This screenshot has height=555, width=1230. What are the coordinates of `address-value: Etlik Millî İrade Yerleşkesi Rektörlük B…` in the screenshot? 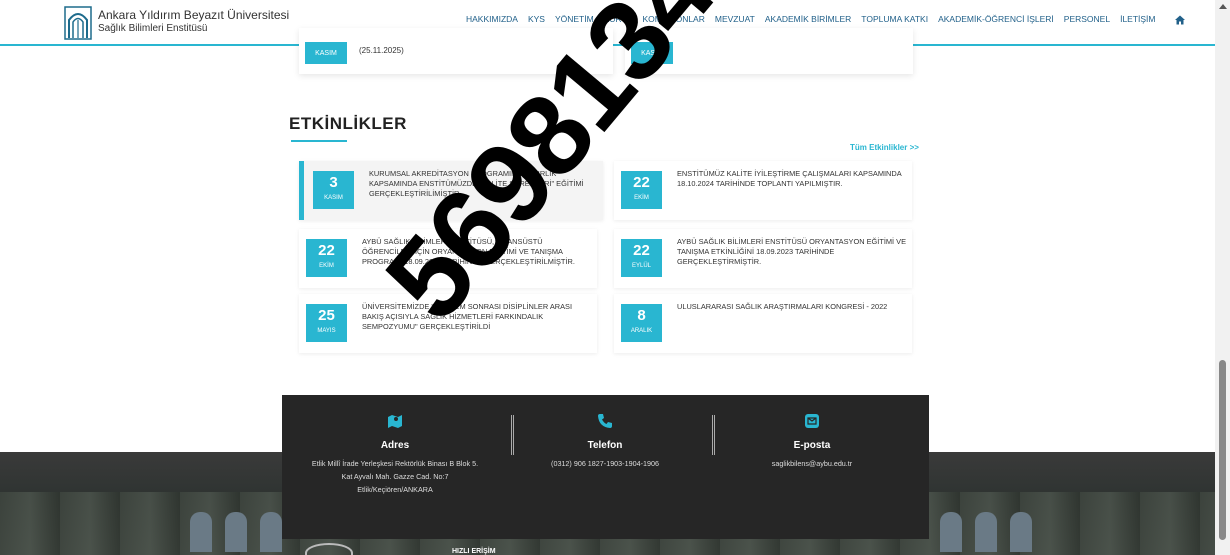 It's located at (395, 476).